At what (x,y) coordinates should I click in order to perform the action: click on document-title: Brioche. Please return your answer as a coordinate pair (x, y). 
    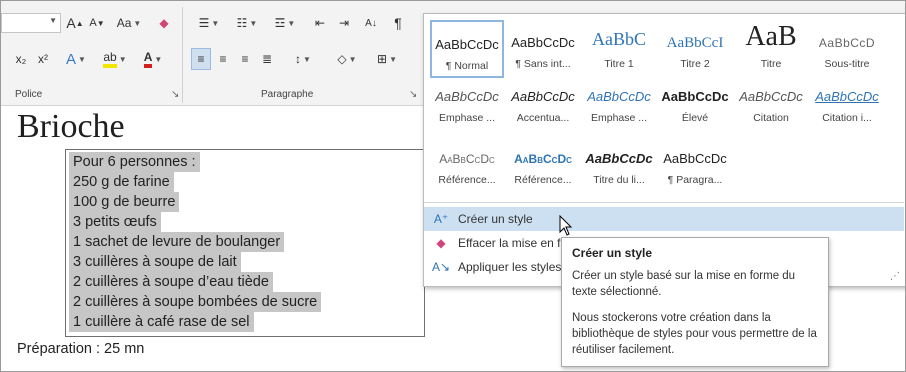
    Looking at the image, I should click on (71, 127).